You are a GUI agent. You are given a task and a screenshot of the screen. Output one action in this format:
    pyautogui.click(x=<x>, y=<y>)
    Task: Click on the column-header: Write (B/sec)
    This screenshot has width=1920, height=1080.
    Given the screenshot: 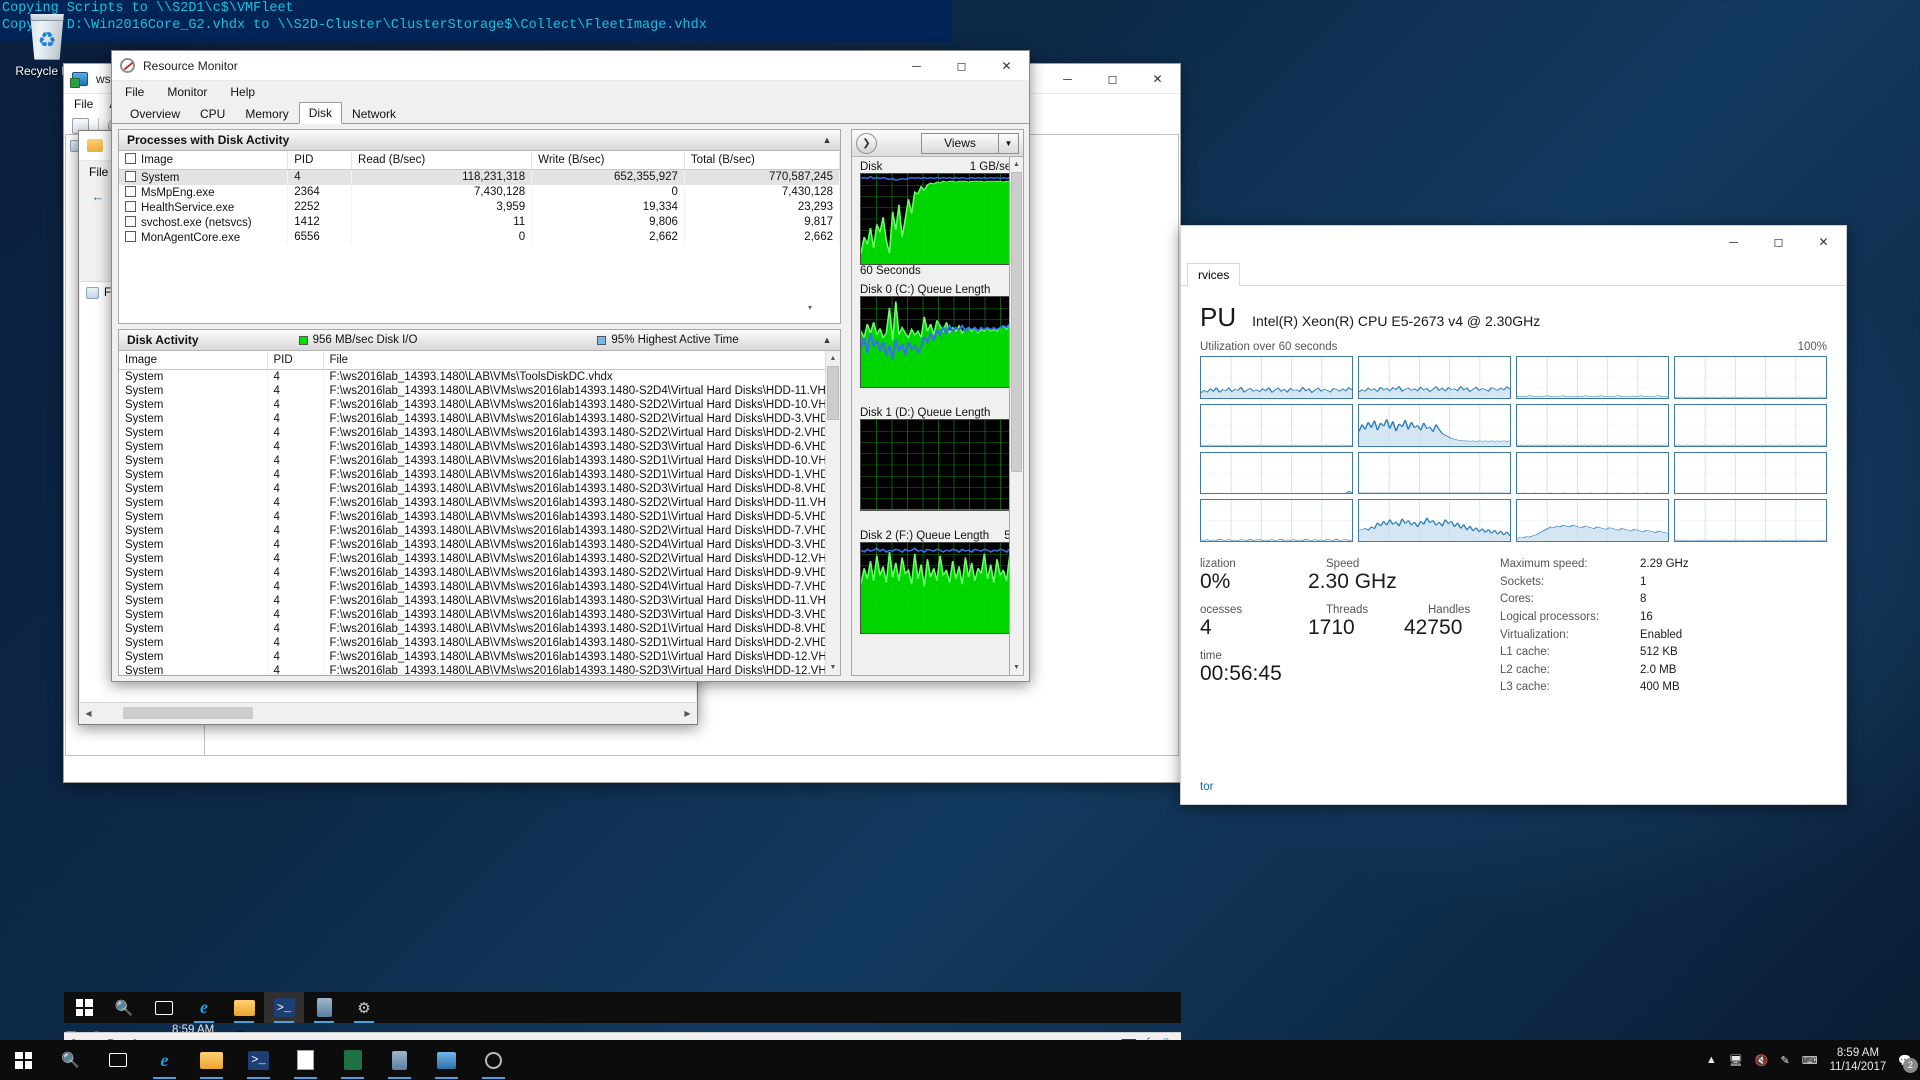 What is the action you would take?
    pyautogui.click(x=608, y=160)
    